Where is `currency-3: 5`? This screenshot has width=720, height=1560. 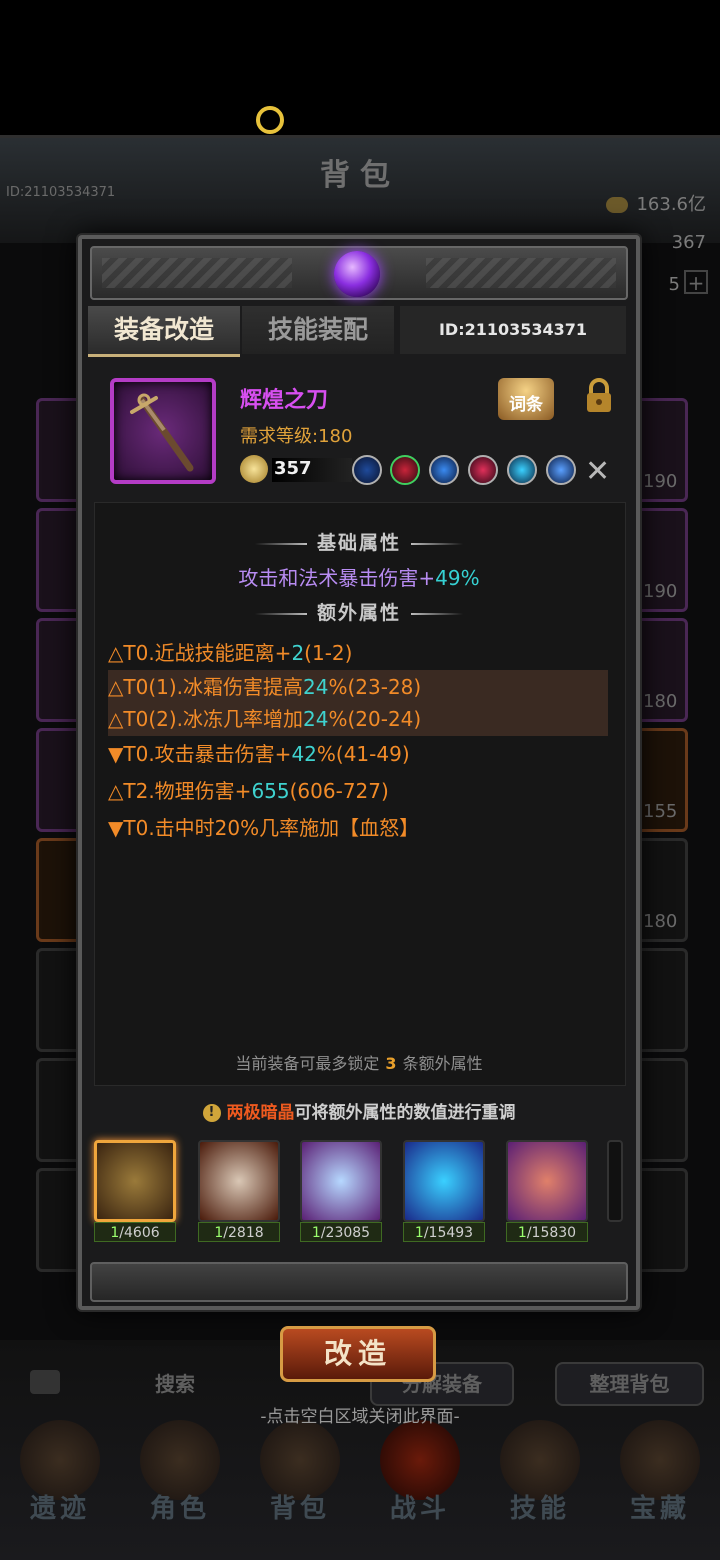
currency-3: 5 is located at coordinates (674, 284).